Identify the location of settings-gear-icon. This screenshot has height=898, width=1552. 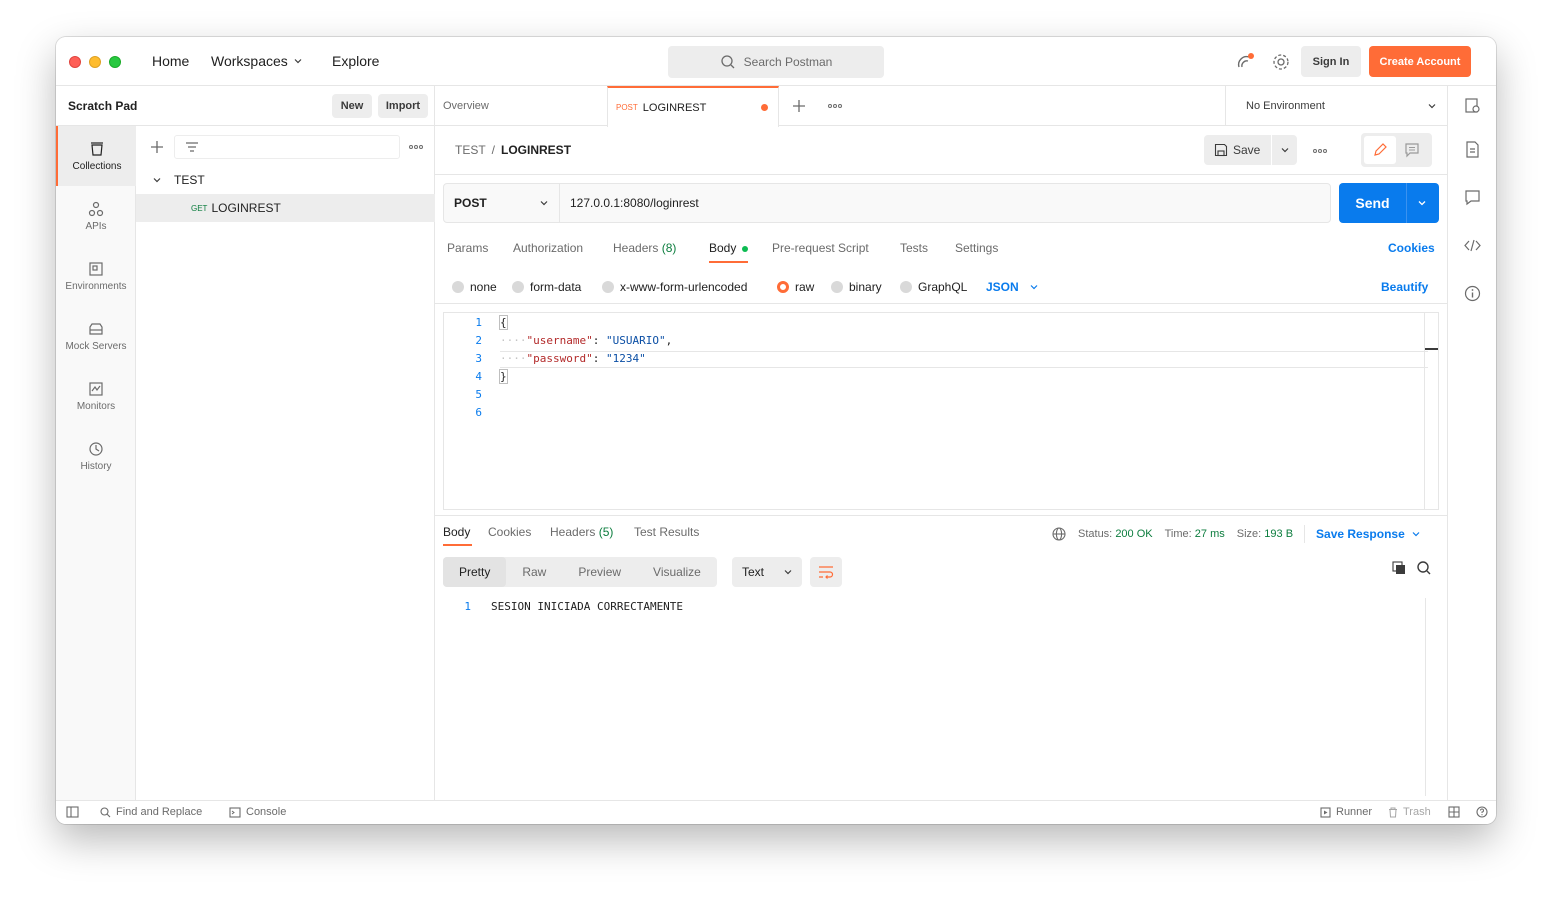
(1281, 62).